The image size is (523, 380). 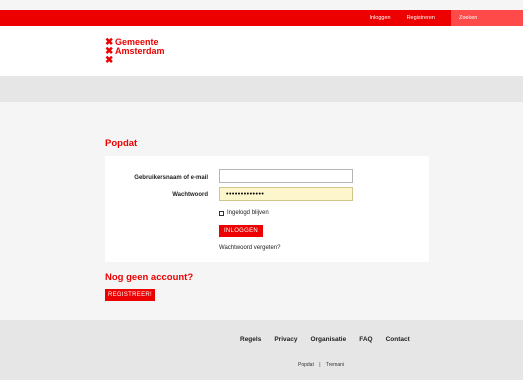 What do you see at coordinates (250, 339) in the screenshot?
I see `footer-link-regels: Regels` at bounding box center [250, 339].